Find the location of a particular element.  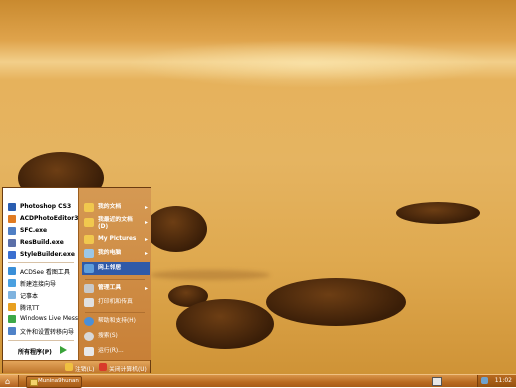

program-label: 新建连接向导 is located at coordinates (38, 284).